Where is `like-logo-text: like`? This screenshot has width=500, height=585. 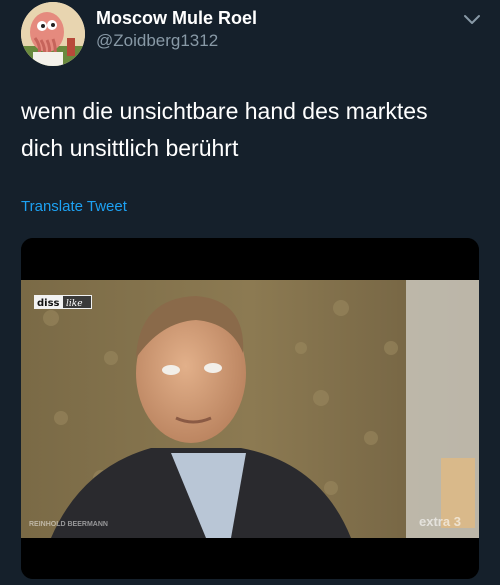
like-logo-text: like is located at coordinates (74, 304).